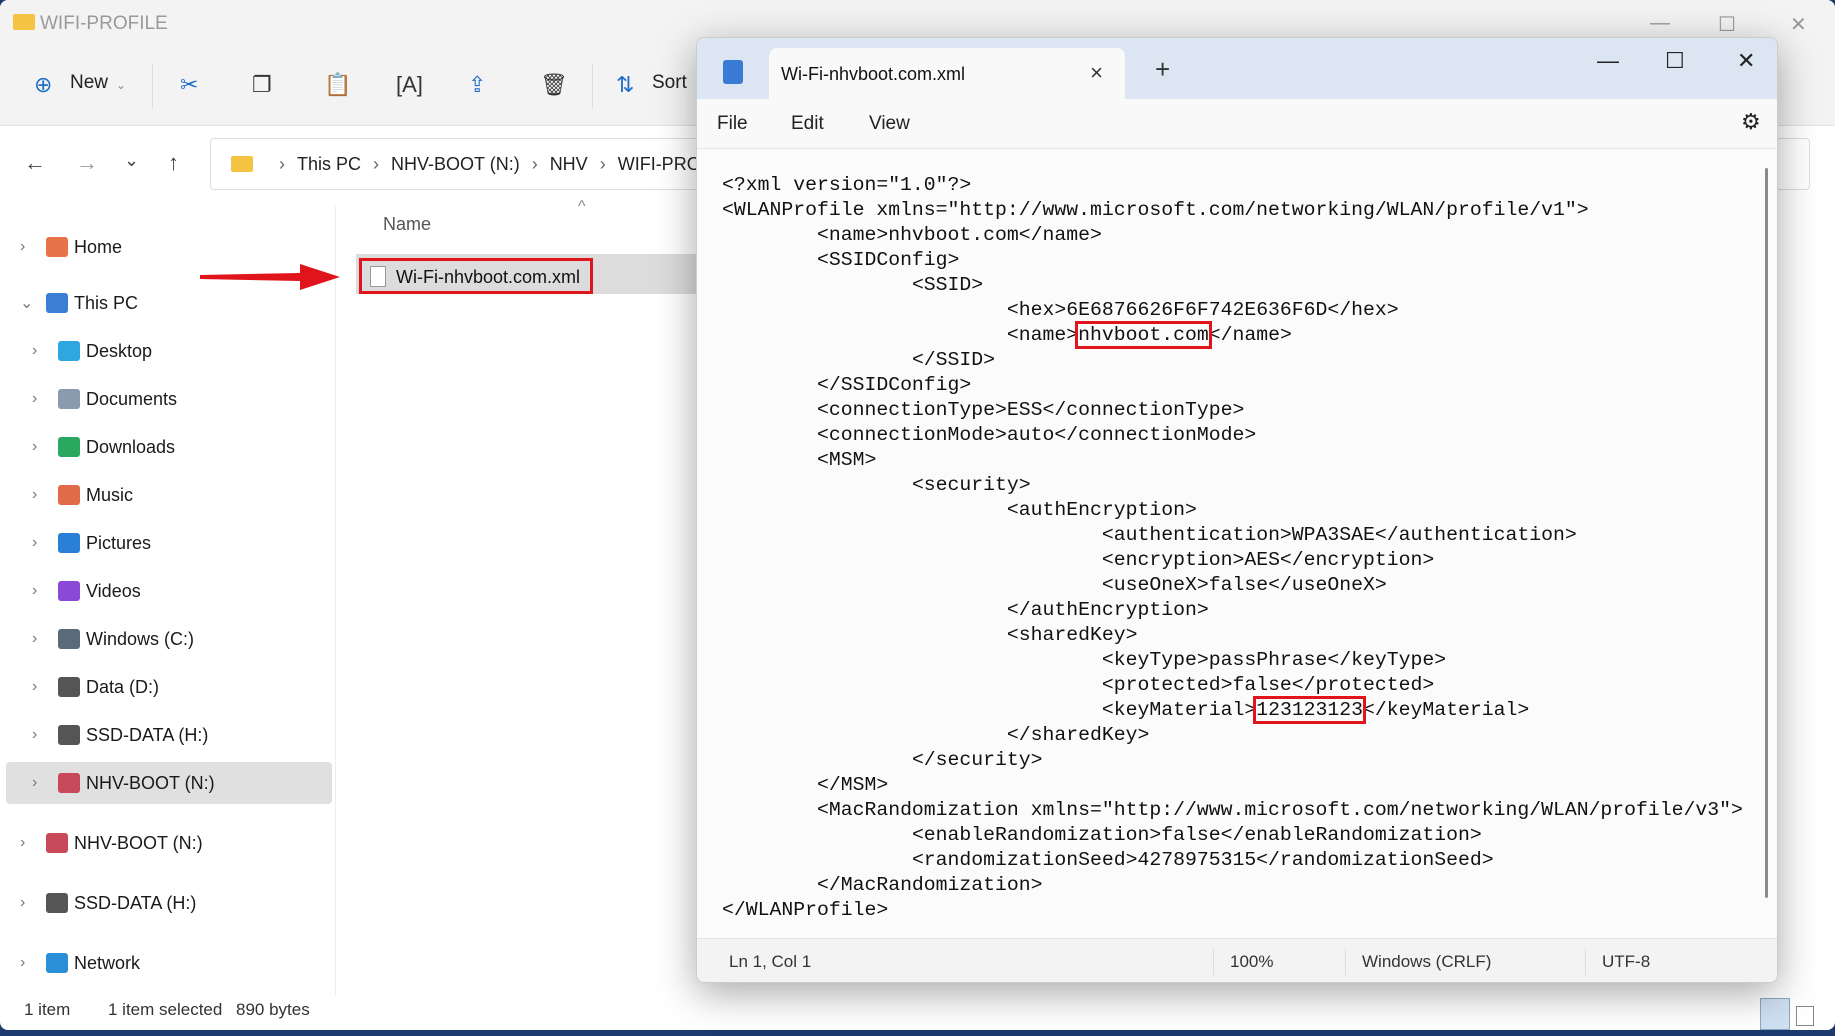 The width and height of the screenshot is (1835, 1036). Describe the element at coordinates (1237, 68) in the screenshot. I see `notepad-tab-bar: Wi-Fi-nhvboot.com.xml × + — ☐ ✕` at that location.